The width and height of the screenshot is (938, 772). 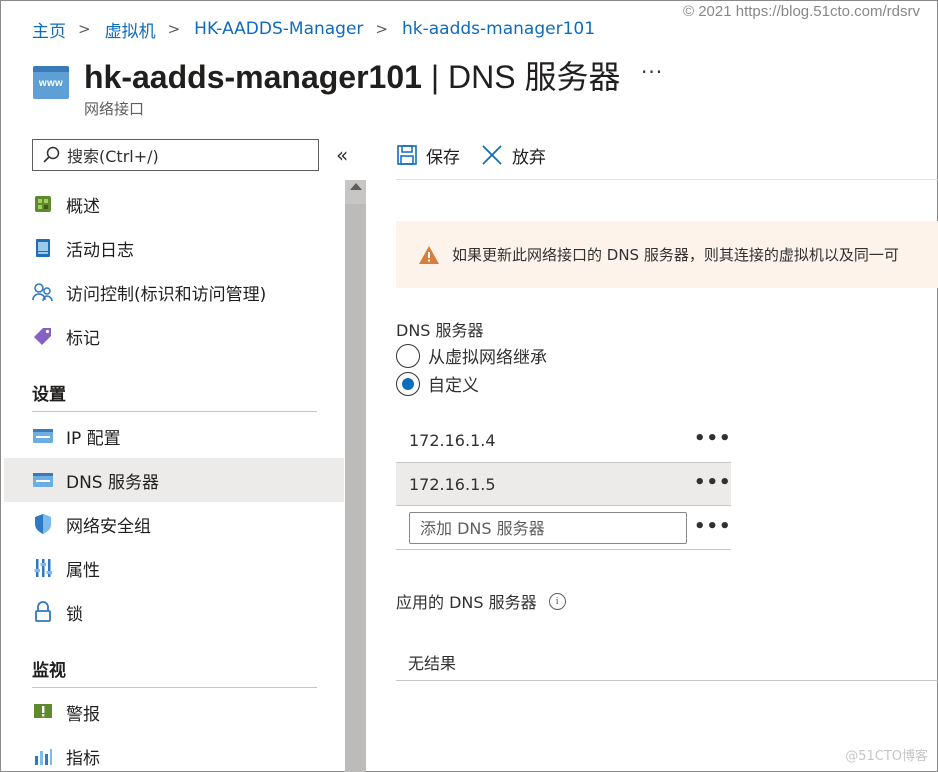 What do you see at coordinates (174, 248) in the screenshot?
I see `sidebar-item-activity-log: 活动日志` at bounding box center [174, 248].